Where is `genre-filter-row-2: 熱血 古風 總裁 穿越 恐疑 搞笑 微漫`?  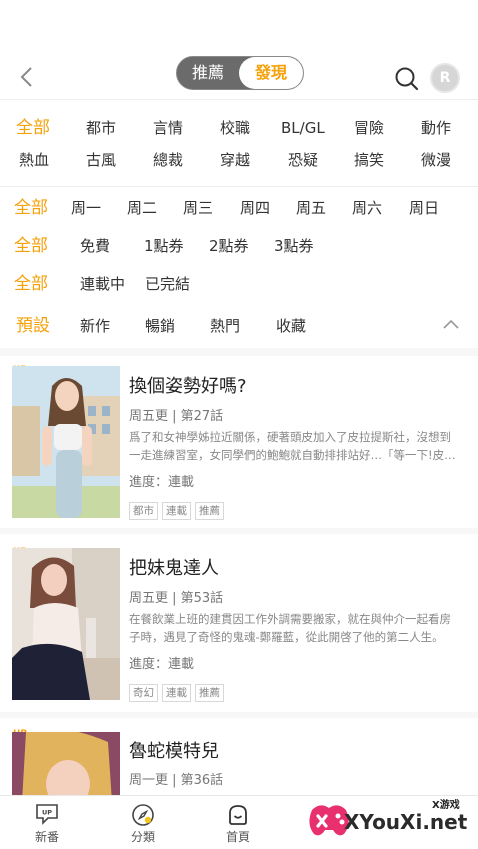
genre-filter-row-2: 熱血 古風 總裁 穿越 恐疑 搞笑 微漫 is located at coordinates (239, 160).